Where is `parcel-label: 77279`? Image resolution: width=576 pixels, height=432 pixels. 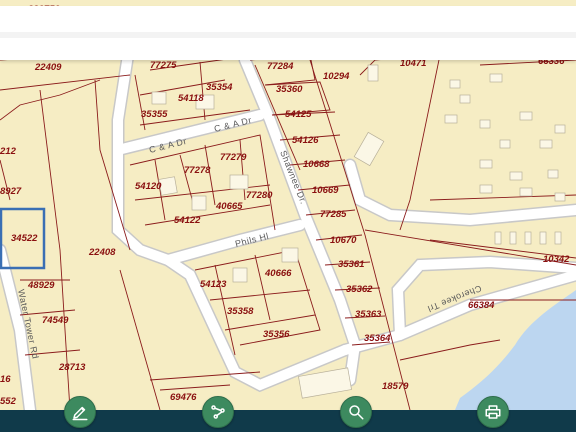
parcel-label: 77279 is located at coordinates (233, 157).